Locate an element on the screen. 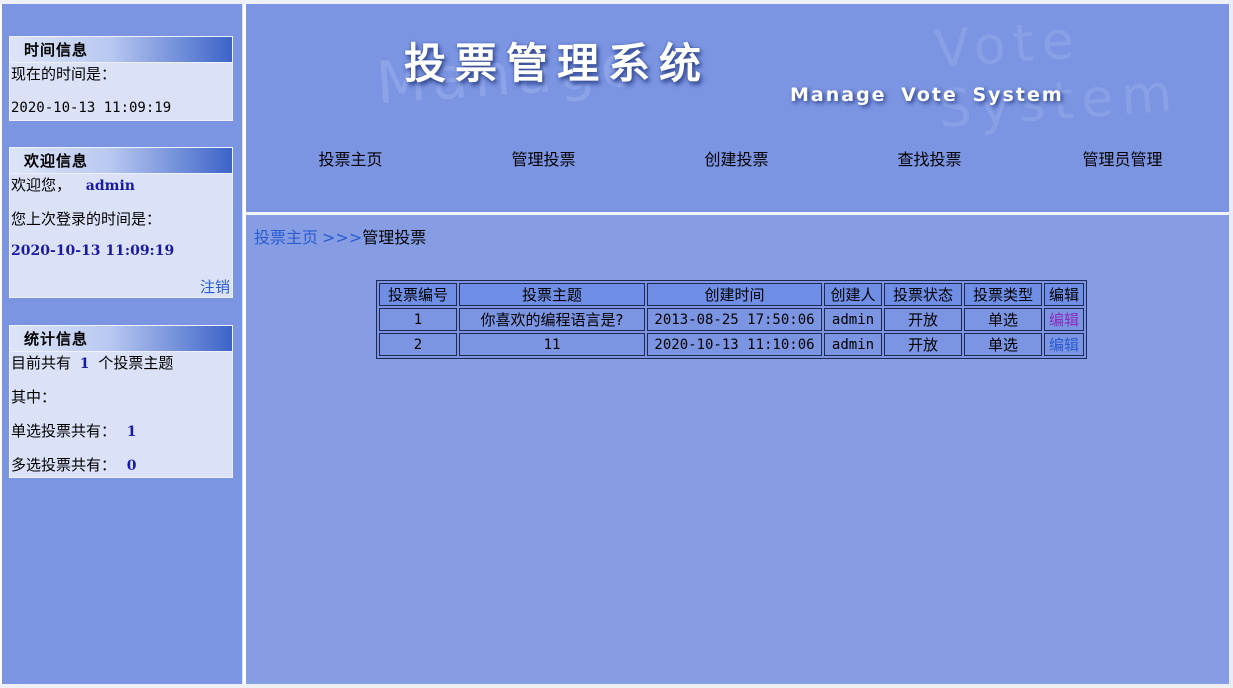 The height and width of the screenshot is (688, 1233). col-header-edit: 编辑 is located at coordinates (1064, 294).